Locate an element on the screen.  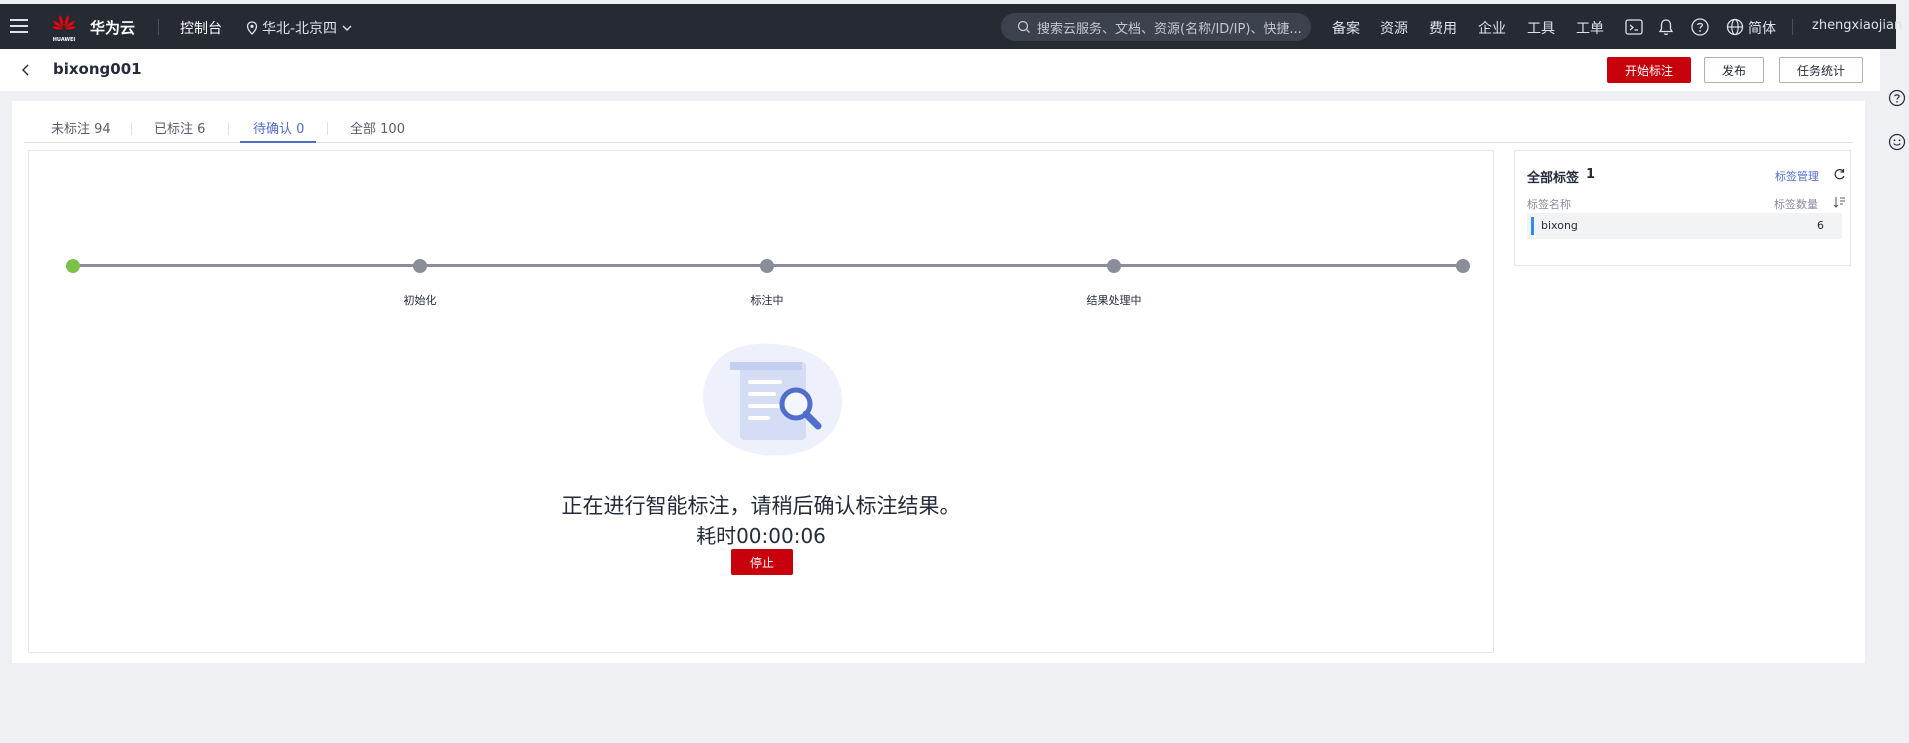
tab-all: 全部 100 is located at coordinates (377, 127).